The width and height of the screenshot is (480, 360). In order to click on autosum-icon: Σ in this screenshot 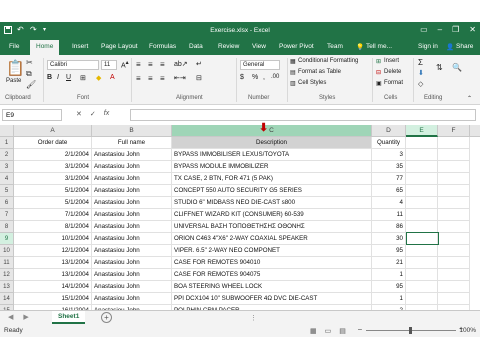, I will do `click(420, 62)`.